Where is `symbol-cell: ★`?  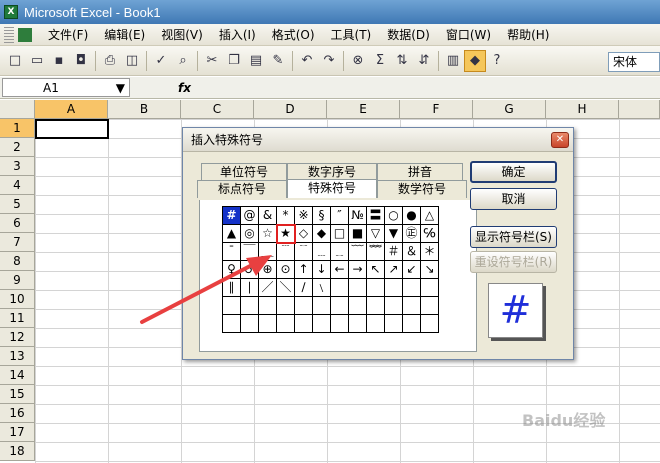
symbol-cell: ★ is located at coordinates (286, 234).